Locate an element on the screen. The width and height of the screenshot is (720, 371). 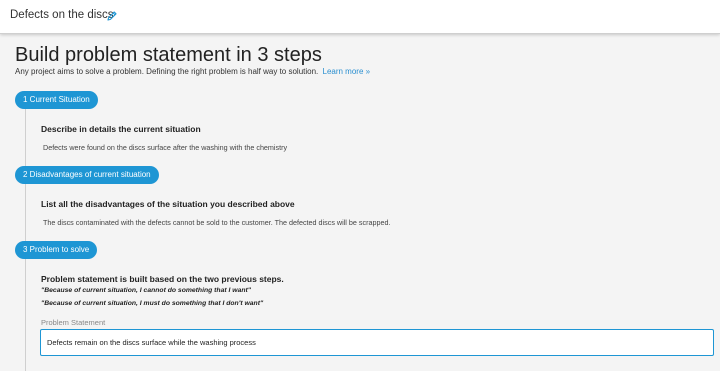
problem-statement-input is located at coordinates (377, 342).